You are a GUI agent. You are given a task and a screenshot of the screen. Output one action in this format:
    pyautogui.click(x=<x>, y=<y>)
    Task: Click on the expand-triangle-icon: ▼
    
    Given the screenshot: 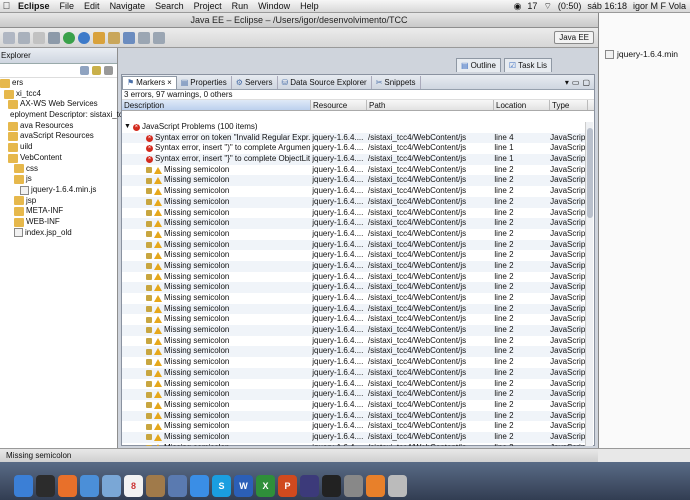 What is the action you would take?
    pyautogui.click(x=127, y=127)
    